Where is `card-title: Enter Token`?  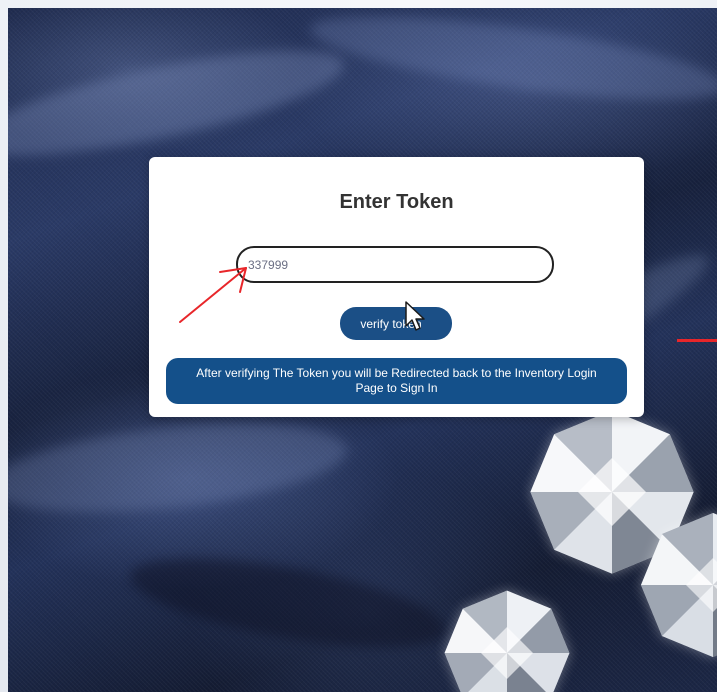 card-title: Enter Token is located at coordinates (396, 202).